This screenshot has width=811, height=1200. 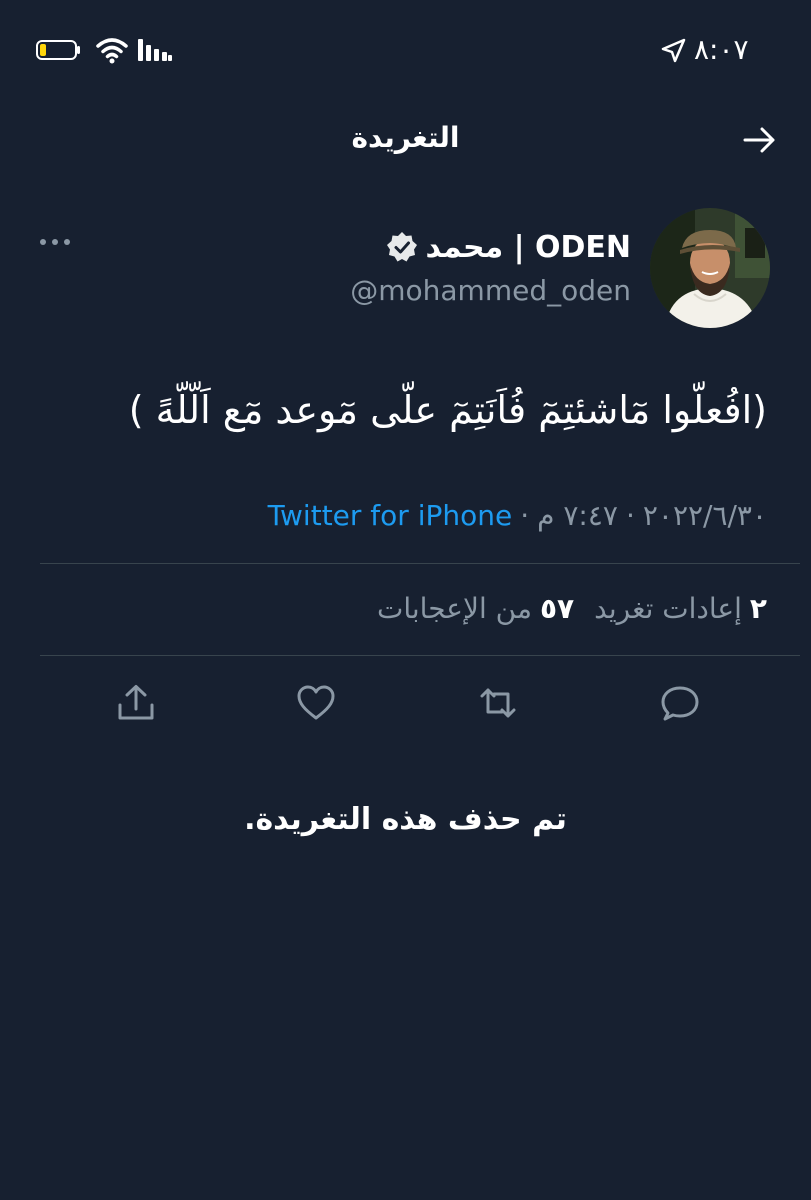 What do you see at coordinates (405, 819) in the screenshot?
I see `deleted-tweet-message: تم حذف هذه التغريدة.` at bounding box center [405, 819].